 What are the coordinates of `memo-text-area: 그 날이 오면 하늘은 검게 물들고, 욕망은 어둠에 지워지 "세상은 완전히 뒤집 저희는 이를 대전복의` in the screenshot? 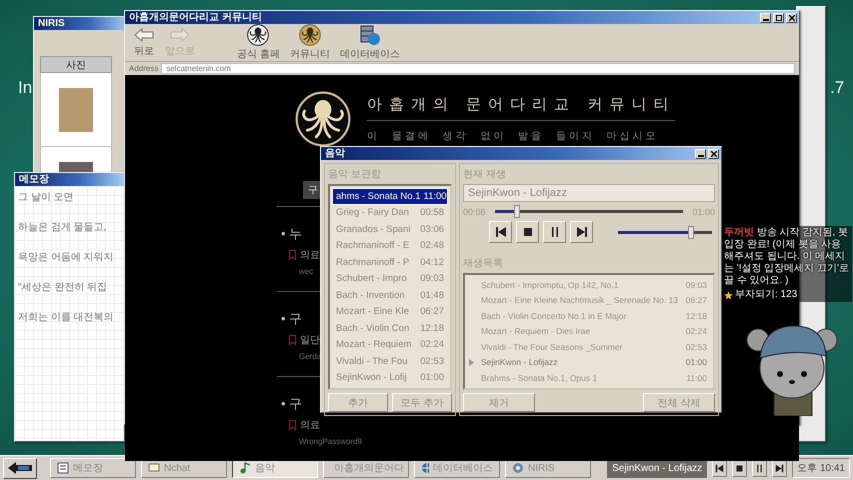 It's located at (69, 313).